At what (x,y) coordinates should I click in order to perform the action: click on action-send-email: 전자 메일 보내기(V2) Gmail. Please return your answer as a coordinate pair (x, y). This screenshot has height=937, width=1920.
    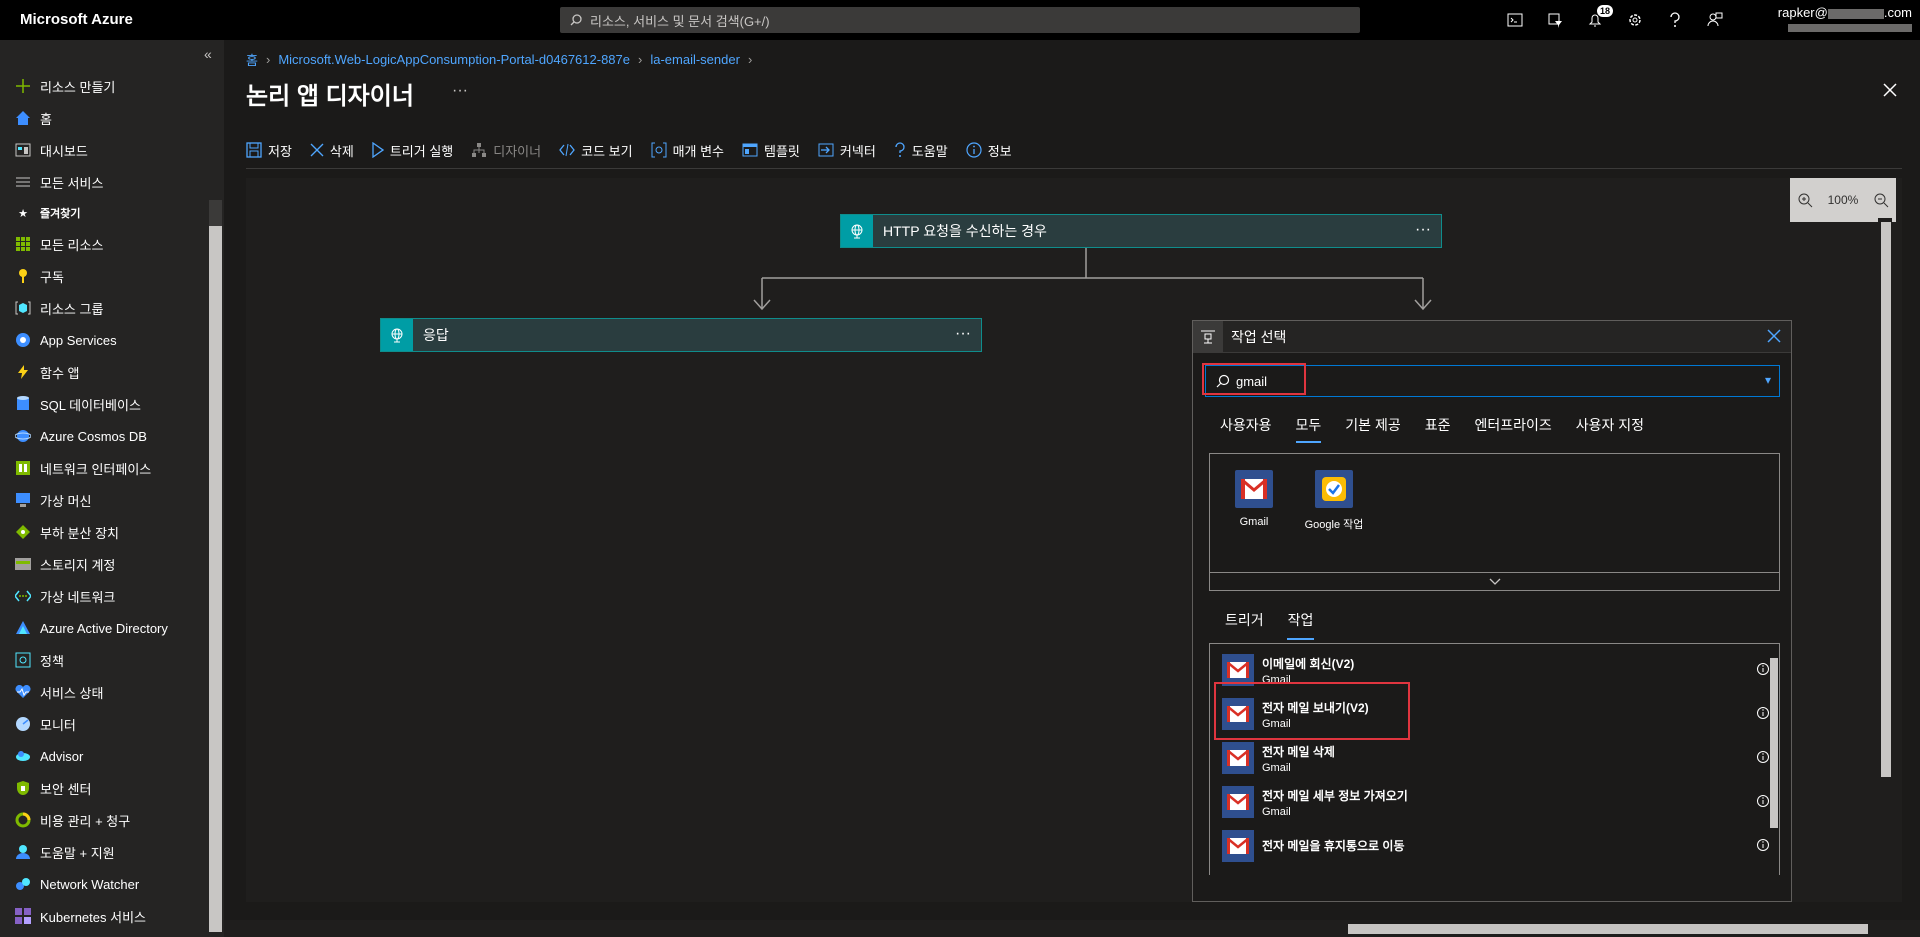
    Looking at the image, I should click on (1495, 714).